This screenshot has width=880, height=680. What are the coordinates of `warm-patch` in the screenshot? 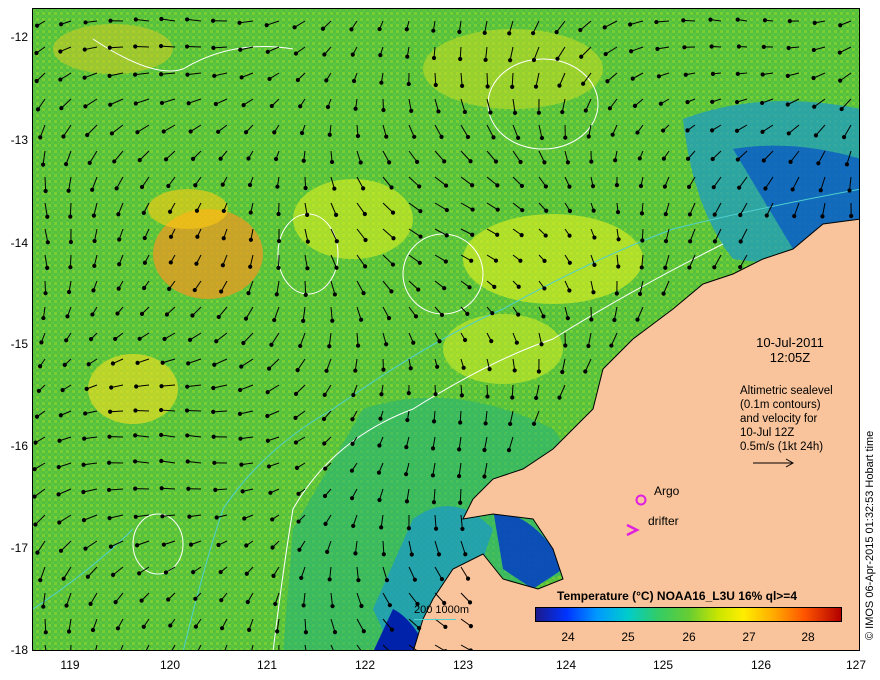 It's located at (188, 209).